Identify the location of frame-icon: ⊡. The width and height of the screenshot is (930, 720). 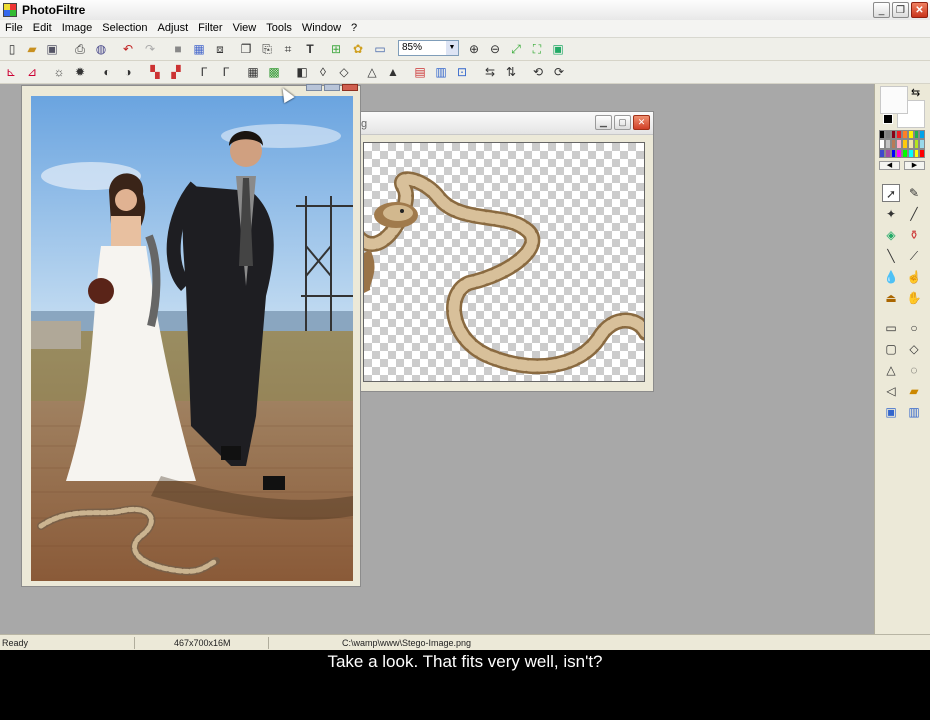
(462, 72).